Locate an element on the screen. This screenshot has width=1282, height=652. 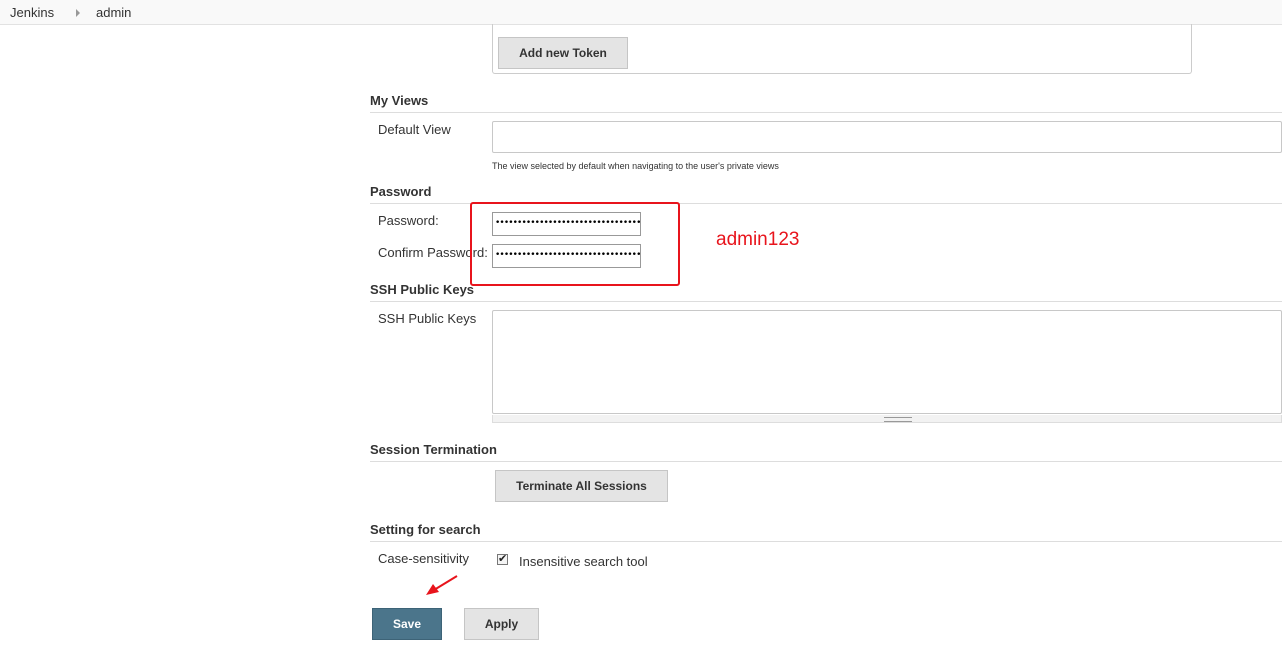
terminate-all-sessions-button: Terminate All Sessions is located at coordinates (581, 486).